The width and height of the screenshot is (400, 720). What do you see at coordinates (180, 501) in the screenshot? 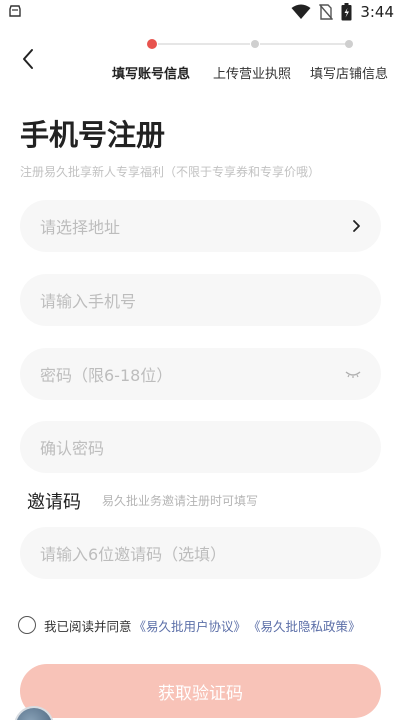
I see `invite-code-hint: 易久批业务邀请注册时可填写` at bounding box center [180, 501].